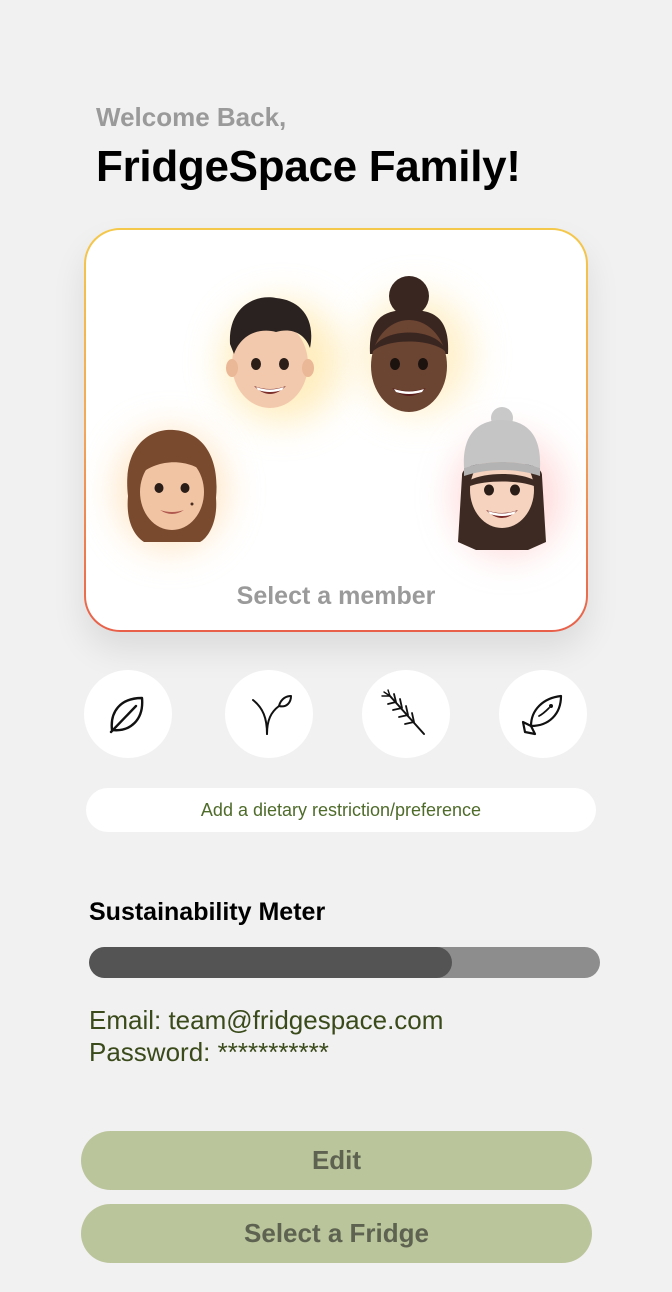 The height and width of the screenshot is (1292, 672). I want to click on diet-option-leaf, so click(128, 714).